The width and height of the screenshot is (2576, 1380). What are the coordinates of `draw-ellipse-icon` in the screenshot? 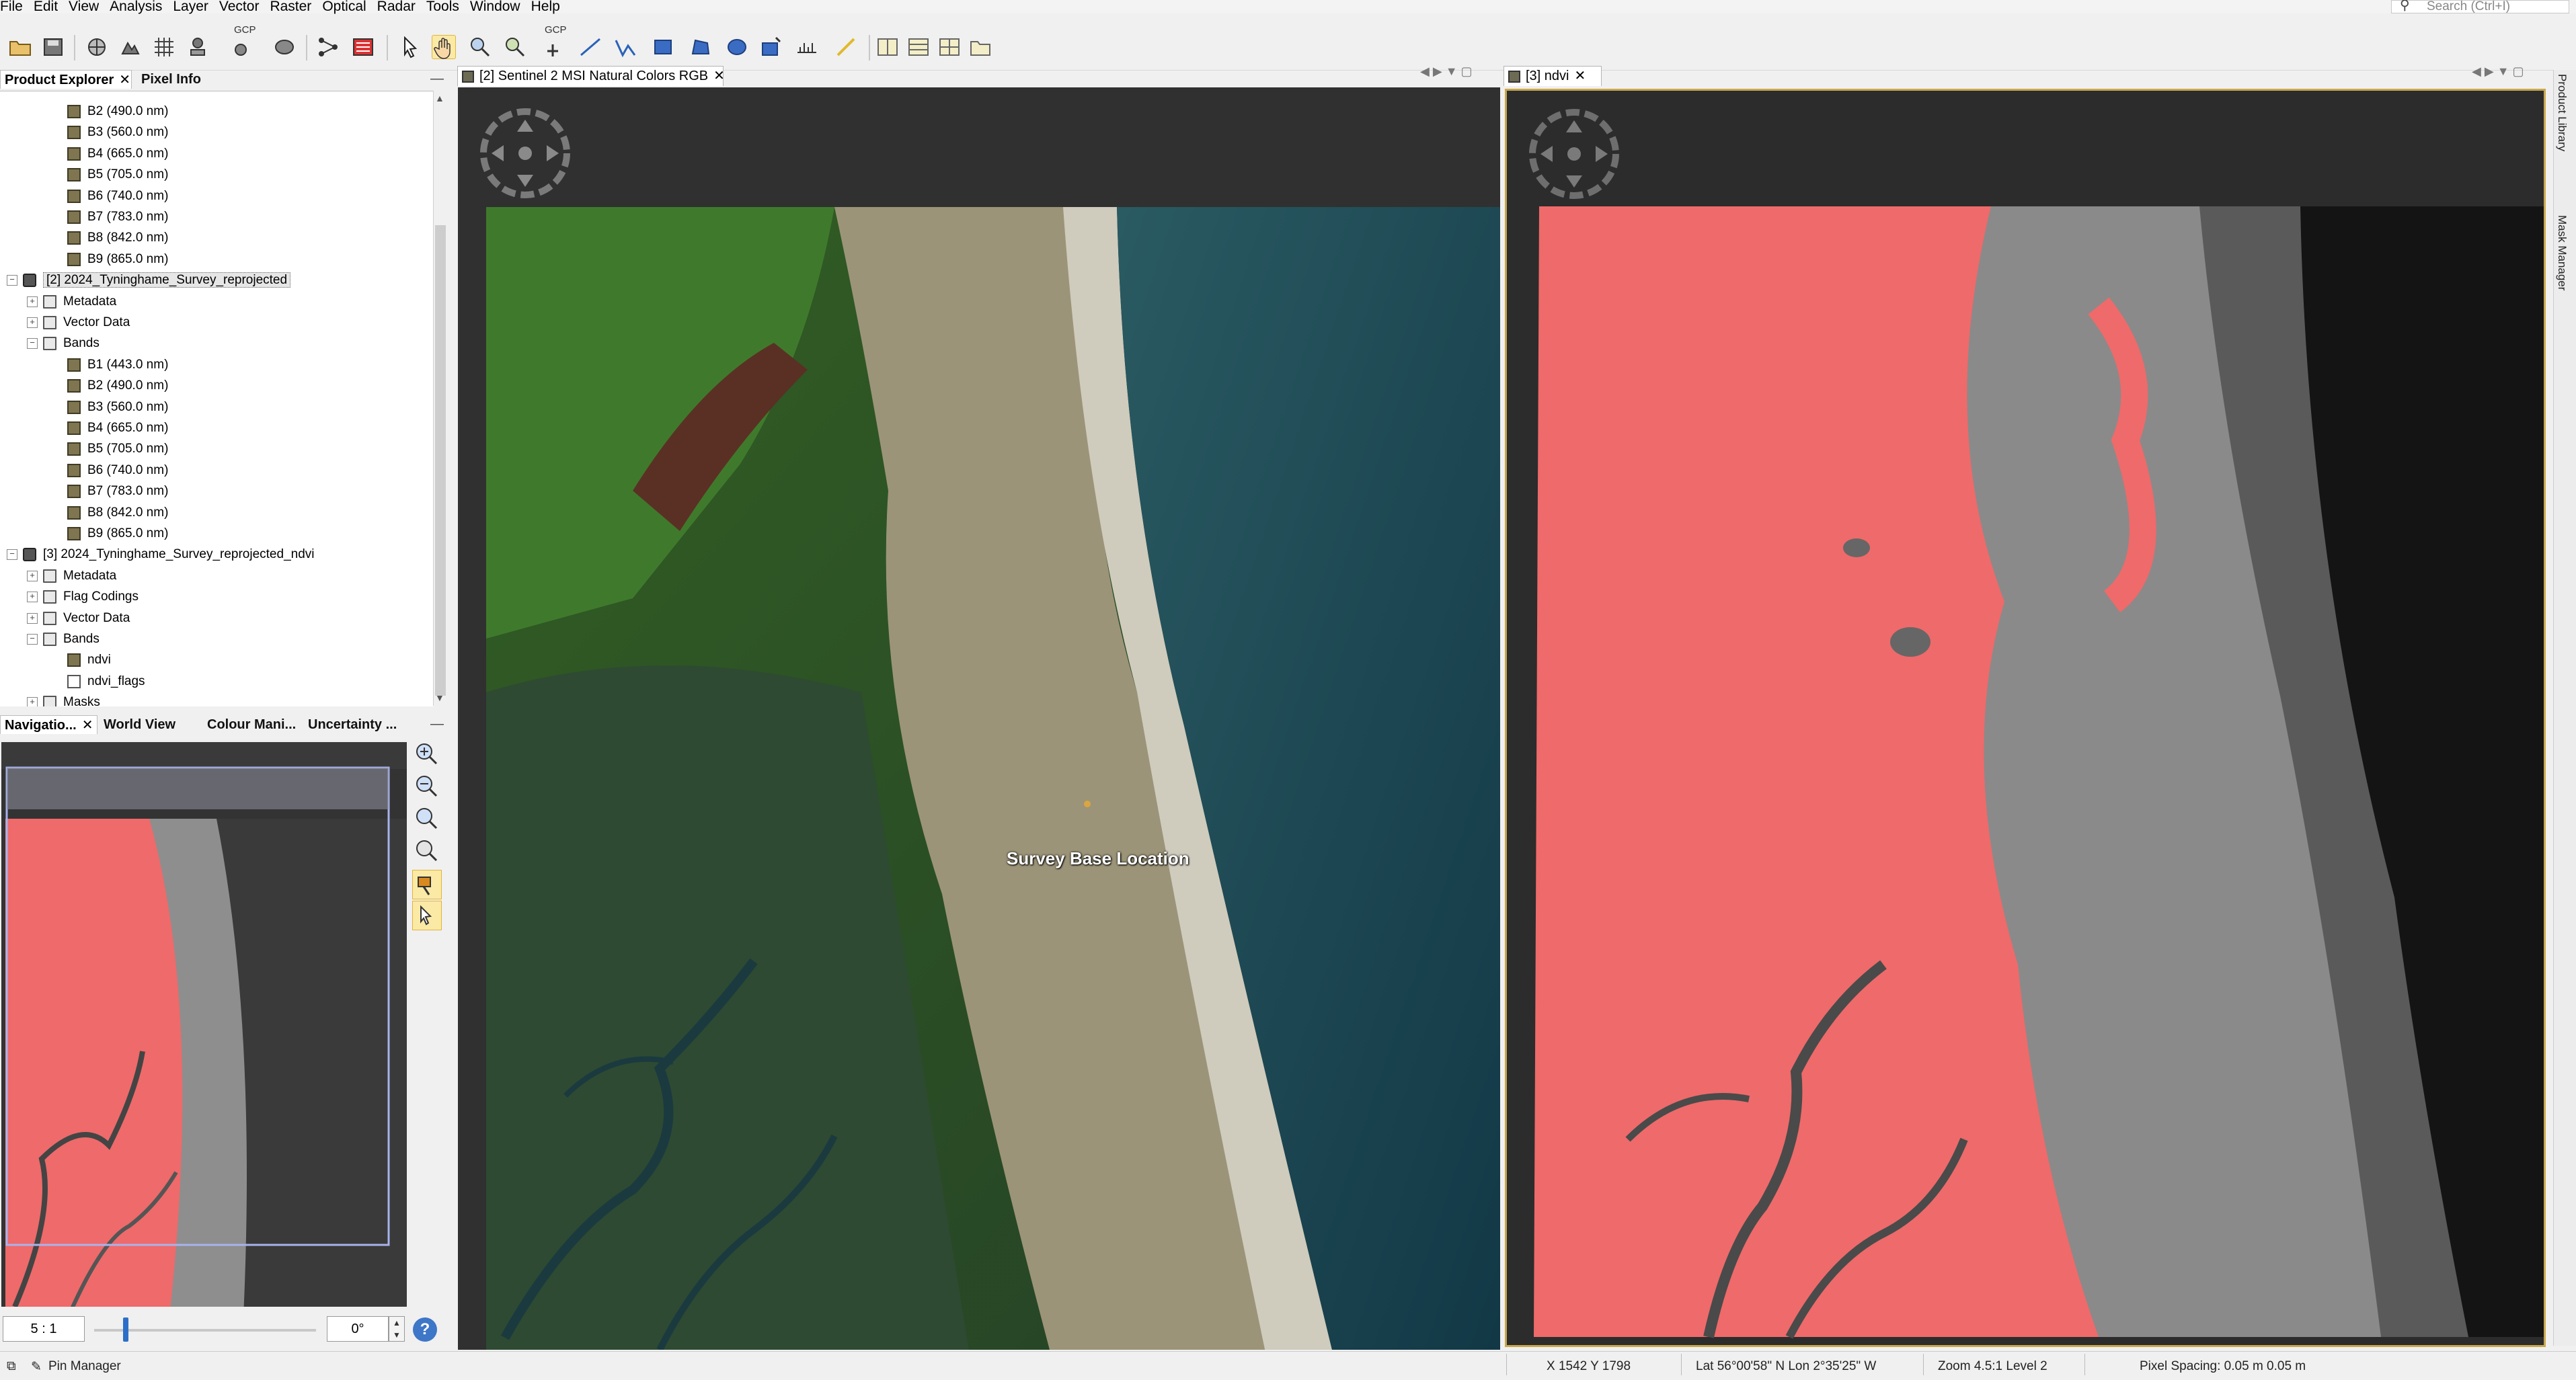 It's located at (737, 47).